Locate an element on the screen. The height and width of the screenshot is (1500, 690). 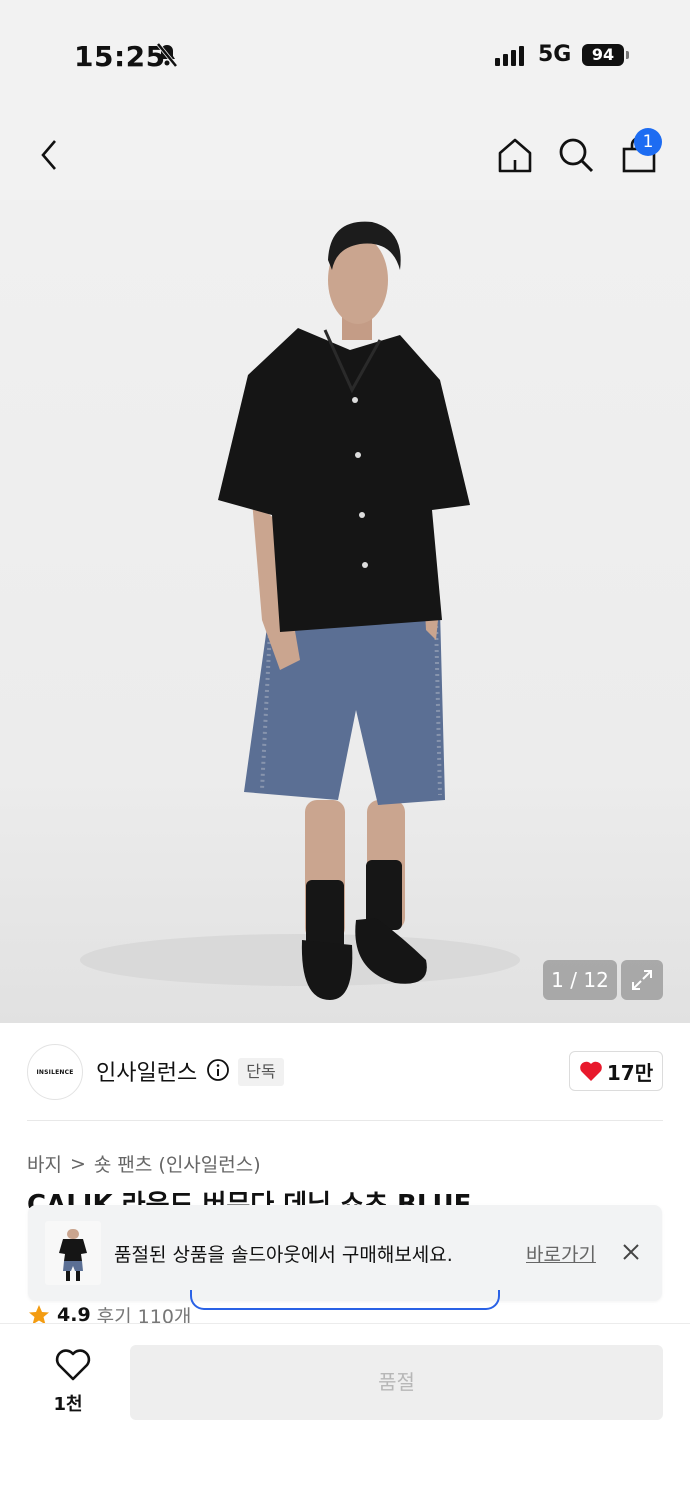
breadcrumb-subcategory: 숏 팬츠 (인사일런스) is located at coordinates (177, 1163).